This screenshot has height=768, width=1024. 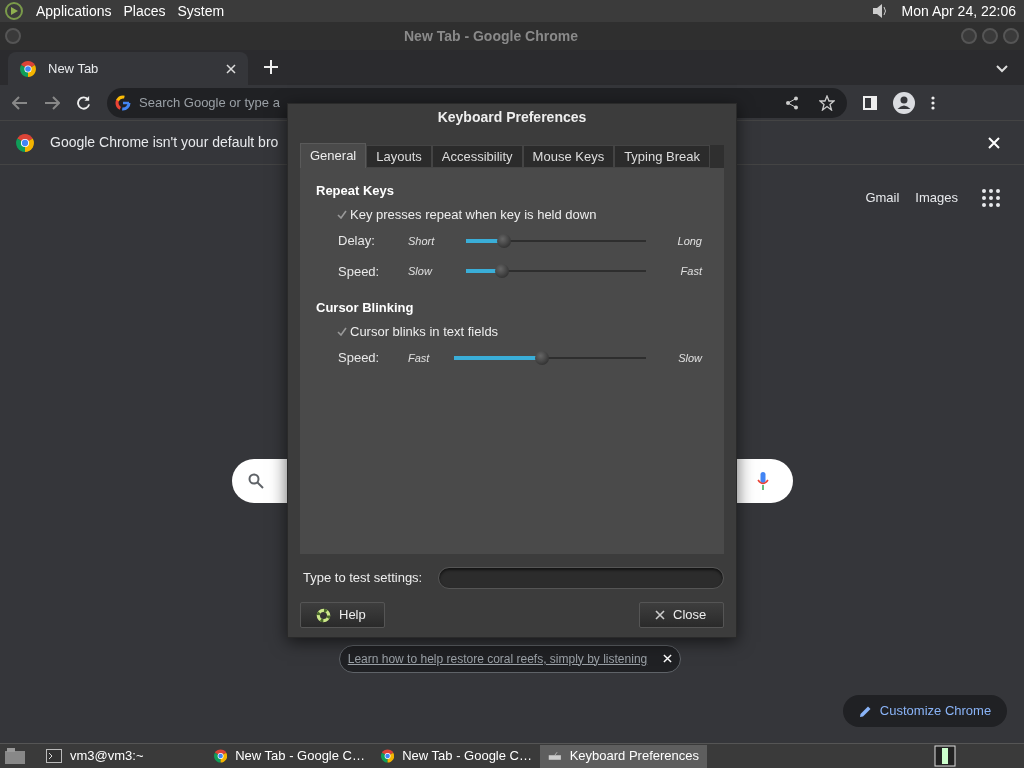 I want to click on slider-label: Delay:, so click(x=357, y=241).